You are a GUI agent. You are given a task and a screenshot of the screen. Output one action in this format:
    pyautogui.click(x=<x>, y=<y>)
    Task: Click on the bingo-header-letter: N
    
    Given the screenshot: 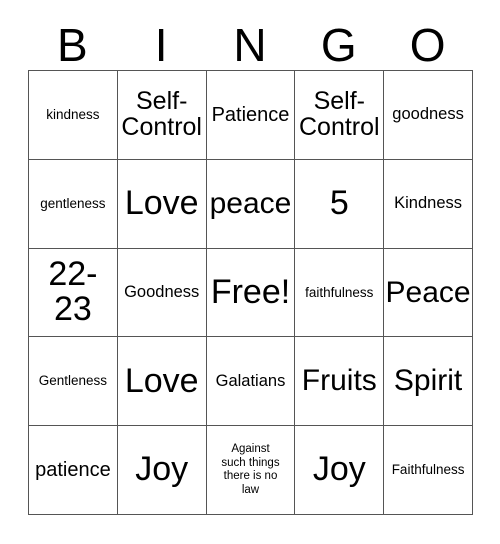 What is the action you would take?
    pyautogui.click(x=250, y=45)
    